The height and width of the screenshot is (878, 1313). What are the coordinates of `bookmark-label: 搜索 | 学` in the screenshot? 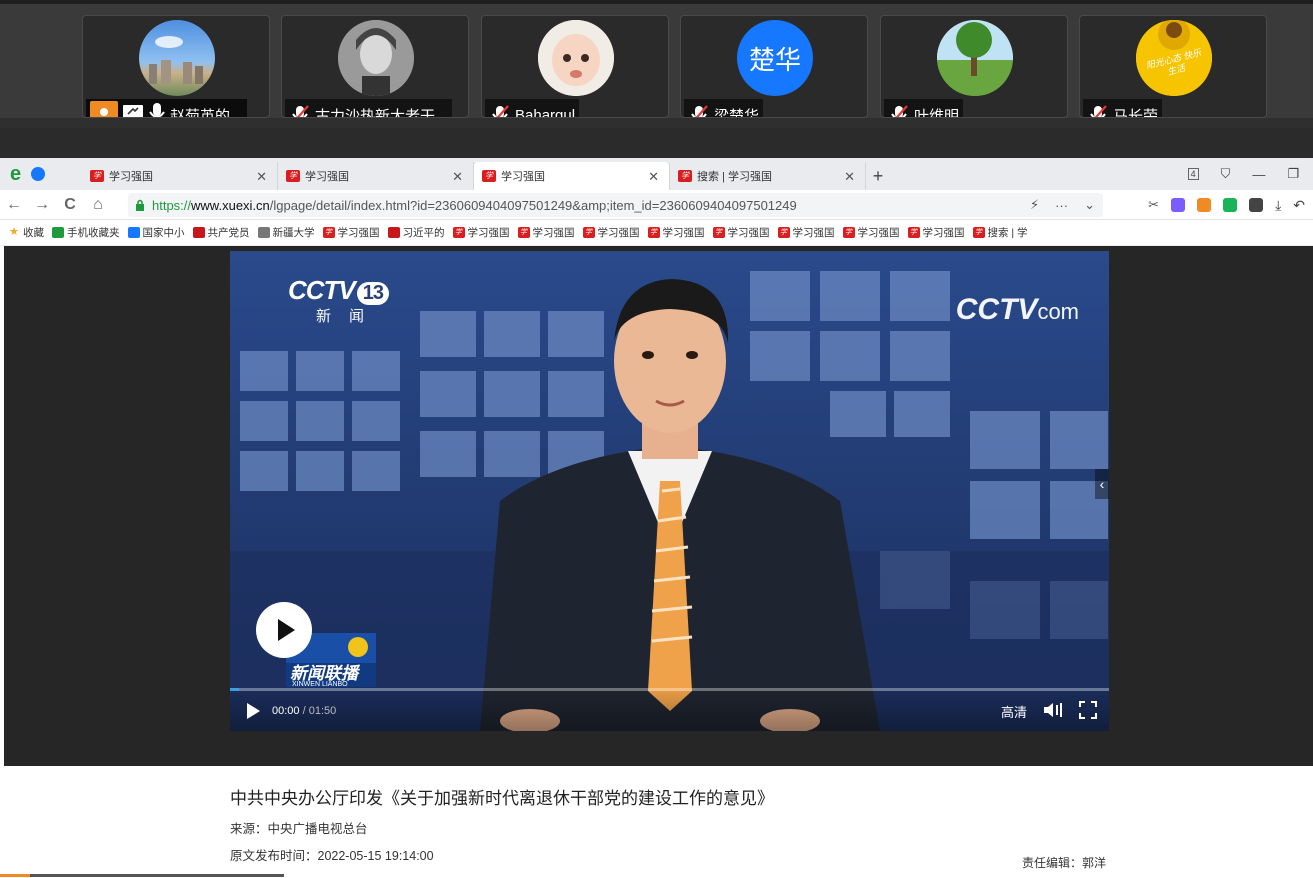 It's located at (1007, 233).